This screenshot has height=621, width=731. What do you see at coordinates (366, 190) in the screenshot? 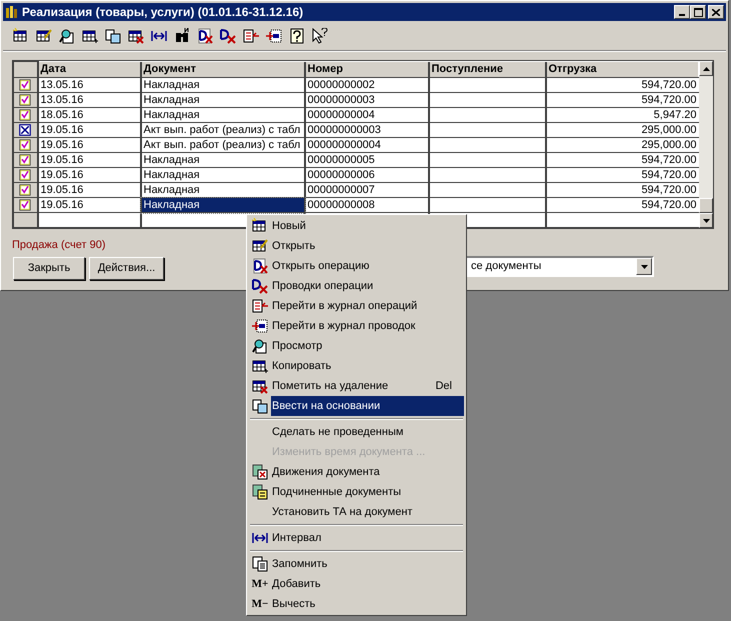
I see `table-cell: 00000000007` at bounding box center [366, 190].